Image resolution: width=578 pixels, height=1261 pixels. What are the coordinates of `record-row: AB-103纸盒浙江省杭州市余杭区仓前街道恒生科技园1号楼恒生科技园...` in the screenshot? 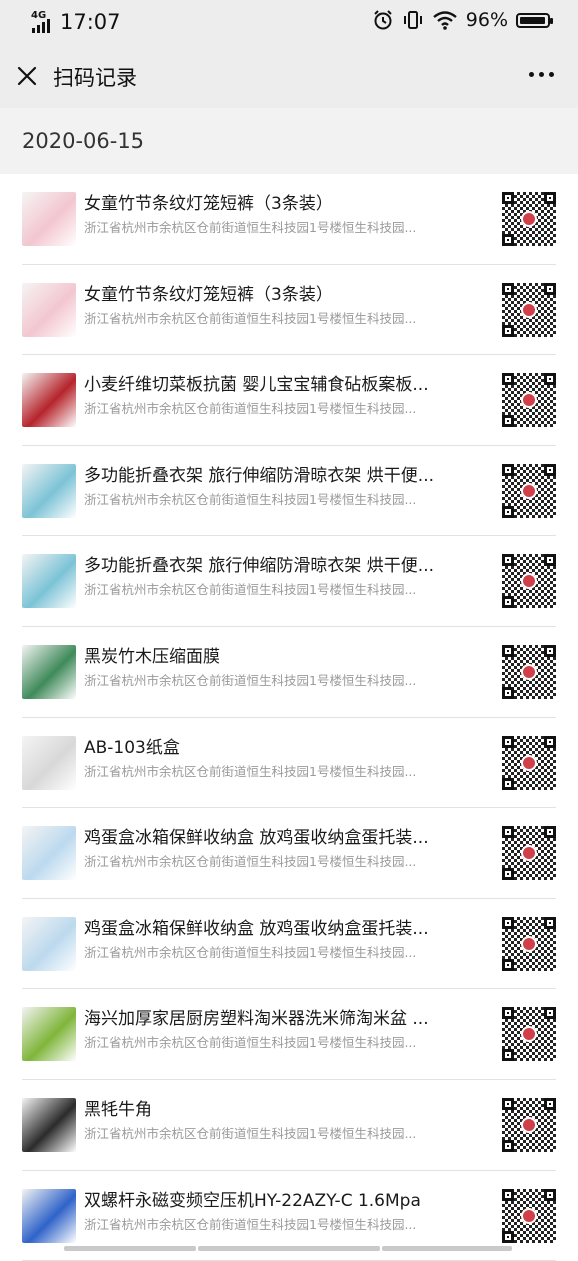 It's located at (289, 763).